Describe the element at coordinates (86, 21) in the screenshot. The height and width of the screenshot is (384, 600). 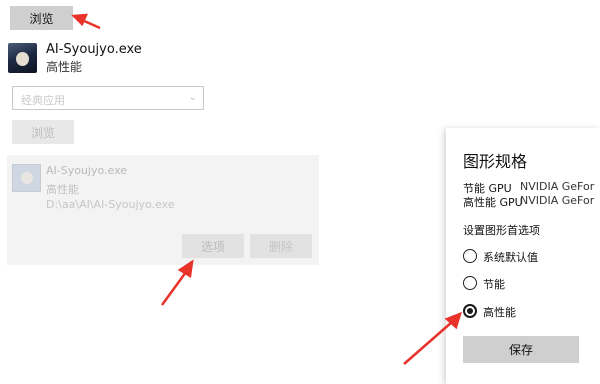
I see `arrow-to-browse` at that location.